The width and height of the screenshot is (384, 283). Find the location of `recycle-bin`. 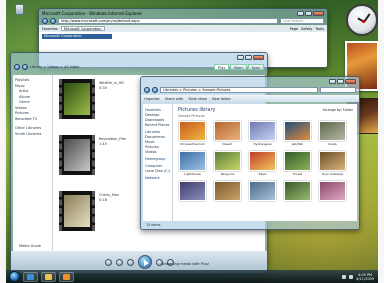

recycle-bin is located at coordinates (19, 14).